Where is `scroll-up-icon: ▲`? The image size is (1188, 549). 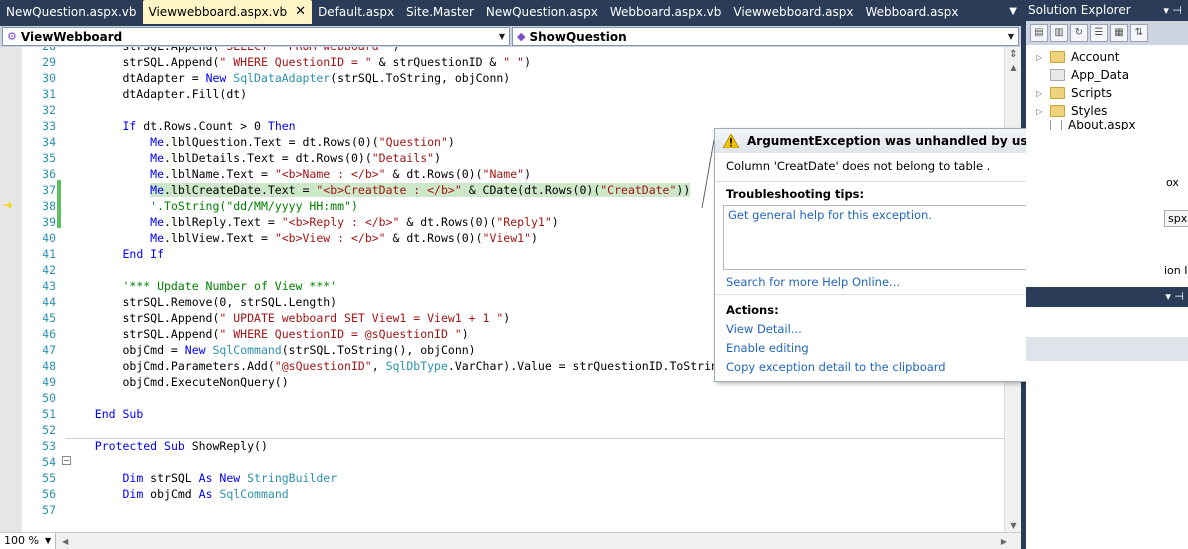
scroll-up-icon: ▲ is located at coordinates (1013, 67).